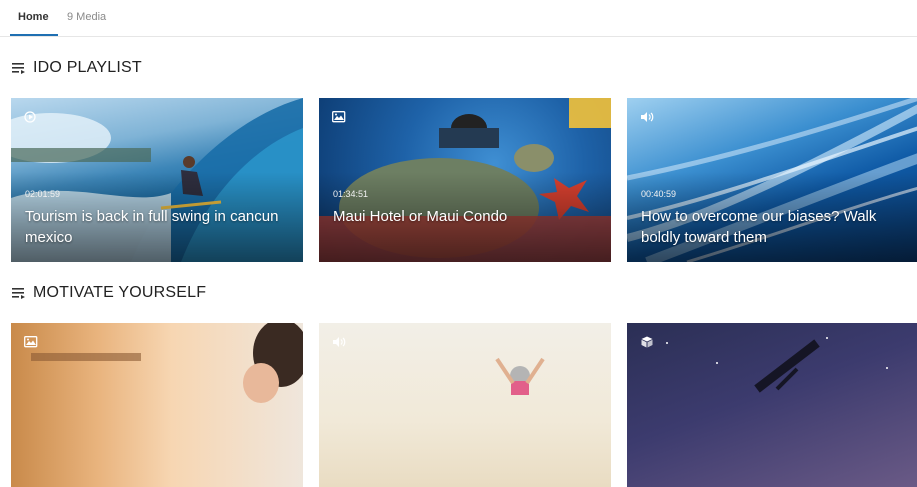  I want to click on duration-label: 01:34:51, so click(351, 194).